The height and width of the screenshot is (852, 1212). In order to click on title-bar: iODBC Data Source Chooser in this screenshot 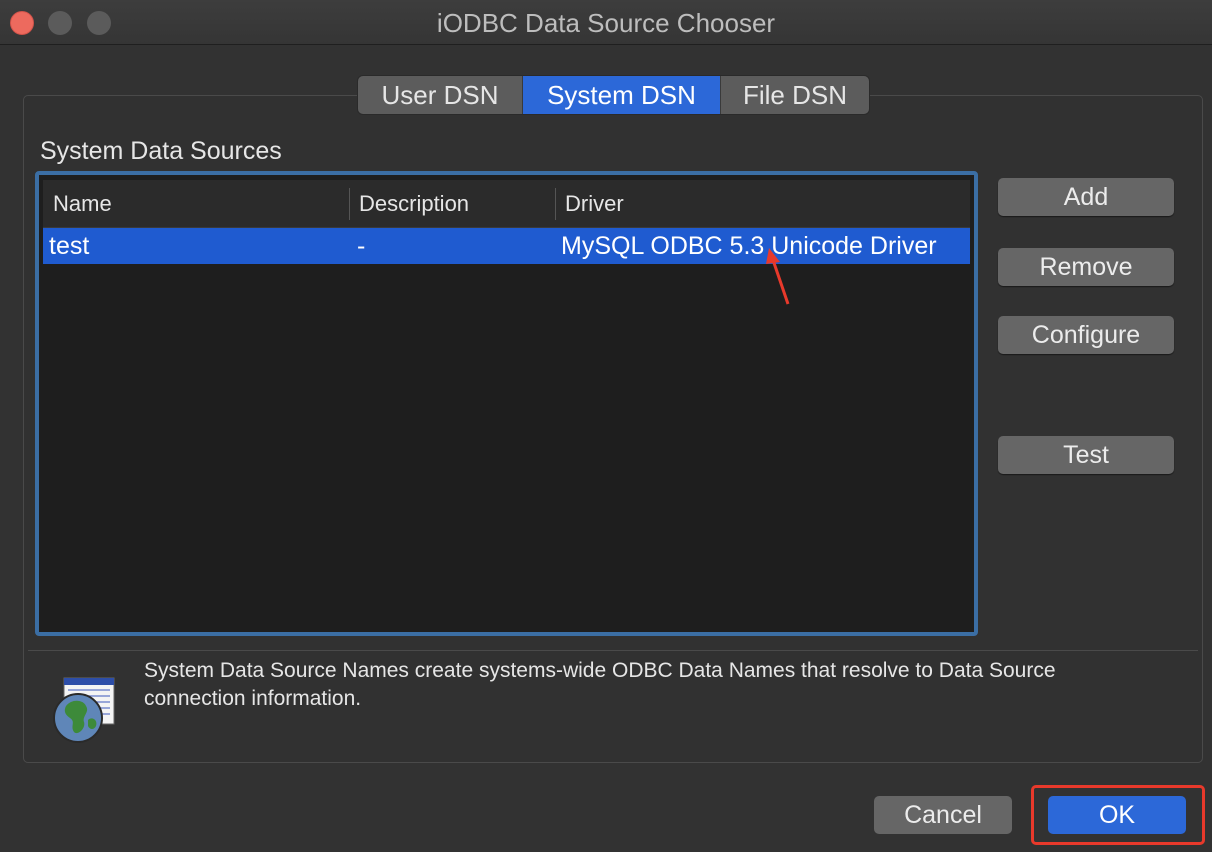, I will do `click(606, 22)`.